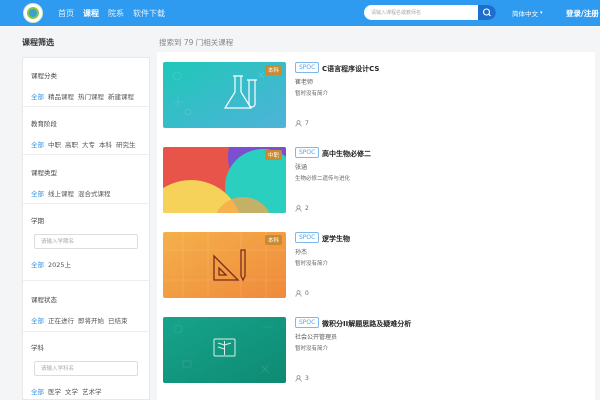  I want to click on course-description: 生物必修二遗传与进化, so click(323, 179).